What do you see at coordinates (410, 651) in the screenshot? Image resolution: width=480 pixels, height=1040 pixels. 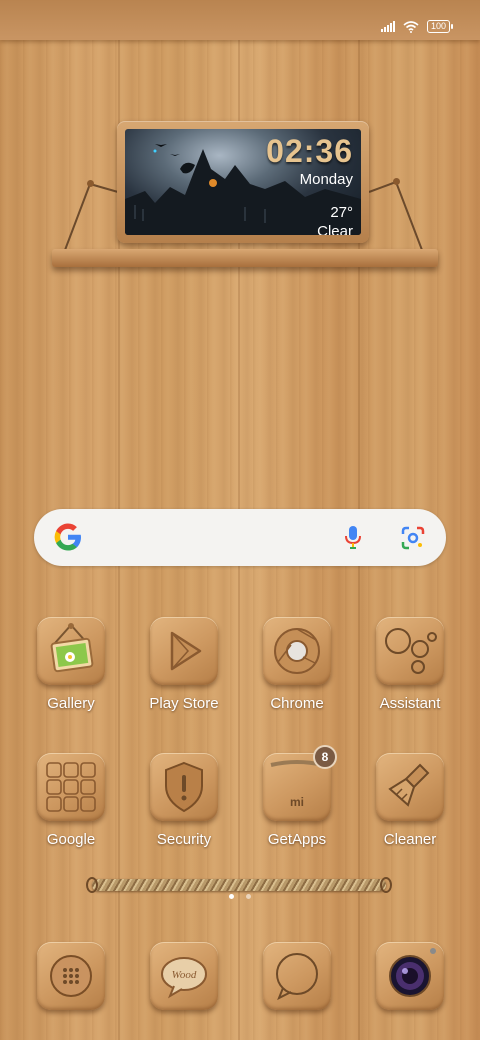 I see `assistant-icon` at bounding box center [410, 651].